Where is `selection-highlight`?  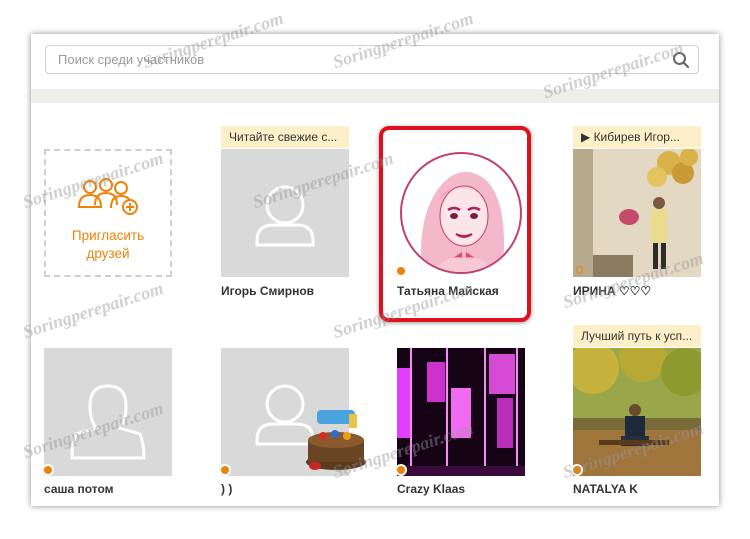
selection-highlight is located at coordinates (455, 224).